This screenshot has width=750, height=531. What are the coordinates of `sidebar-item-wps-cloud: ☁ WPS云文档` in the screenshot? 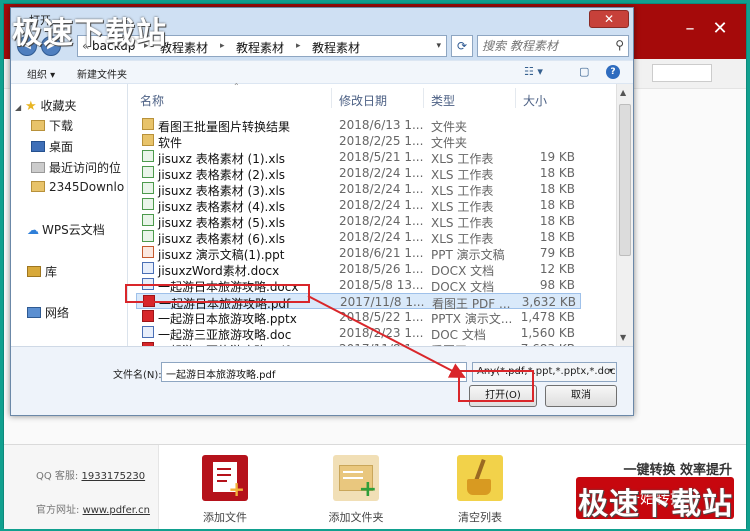 It's located at (66, 230).